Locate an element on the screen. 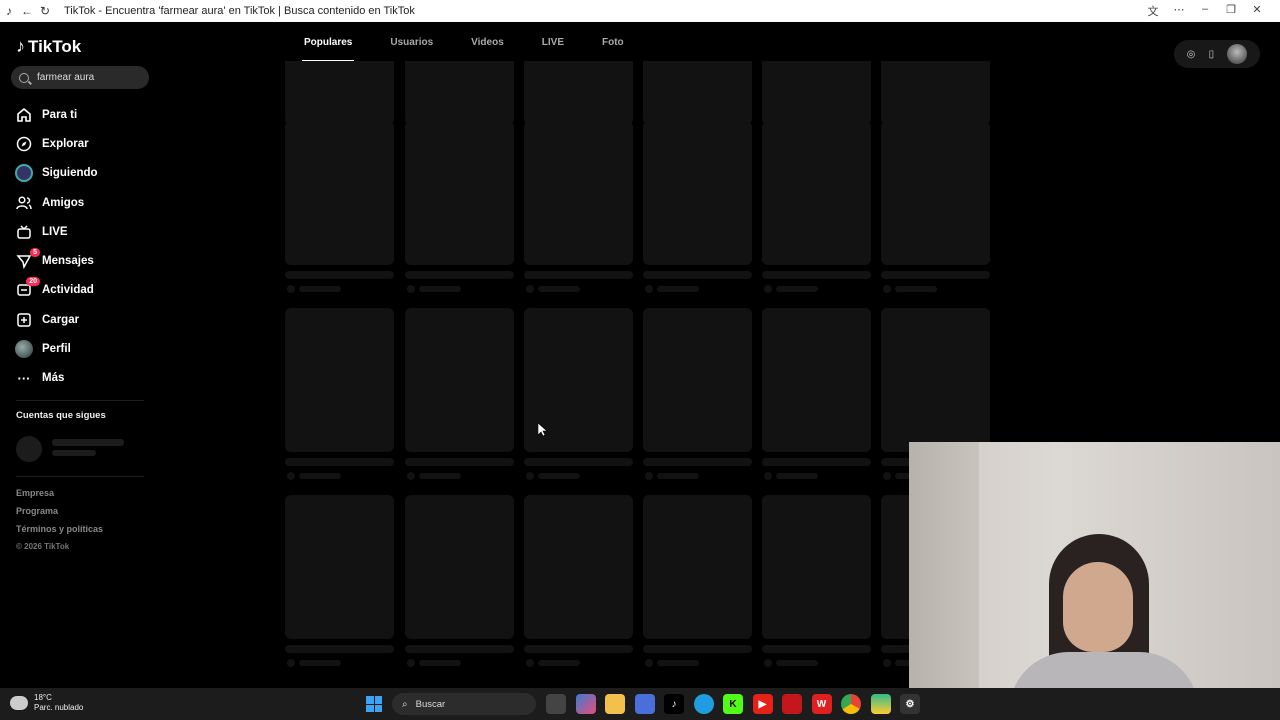 This screenshot has height=720, width=1280. nav-item-live: LIVE is located at coordinates (56, 231).